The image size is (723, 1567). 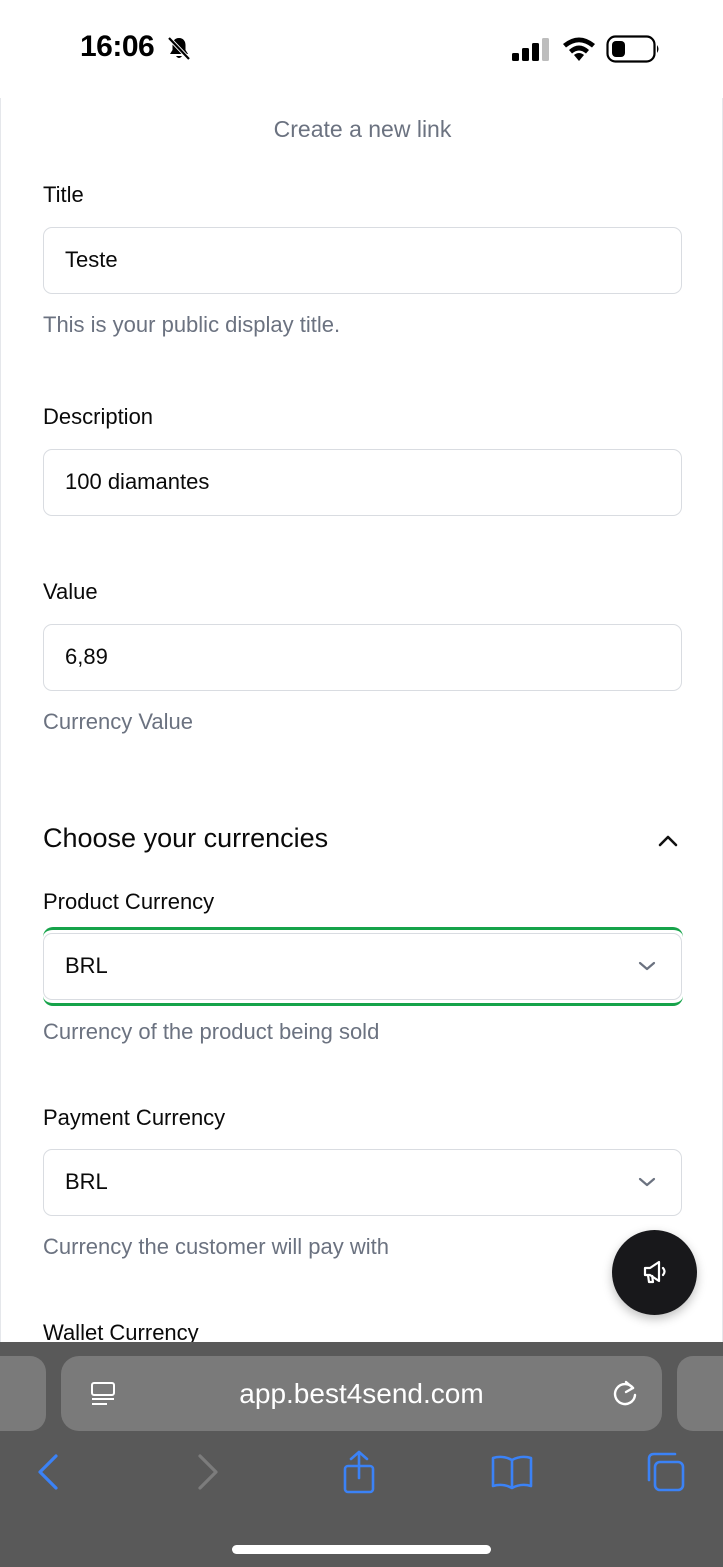 What do you see at coordinates (121, 1331) in the screenshot?
I see `wallet-currency-label: Wallet Currency` at bounding box center [121, 1331].